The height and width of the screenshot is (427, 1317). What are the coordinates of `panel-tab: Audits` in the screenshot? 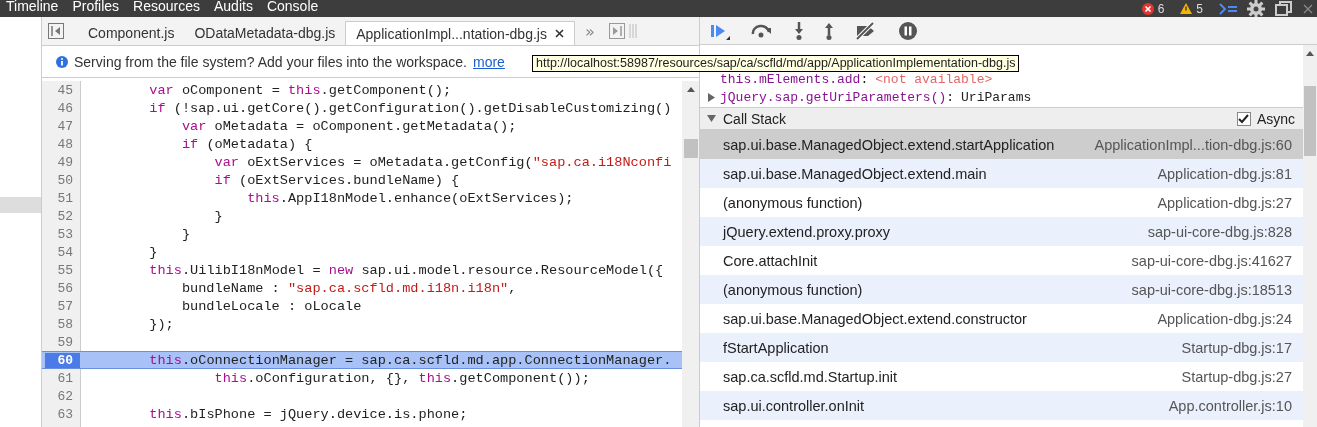 It's located at (233, 6).